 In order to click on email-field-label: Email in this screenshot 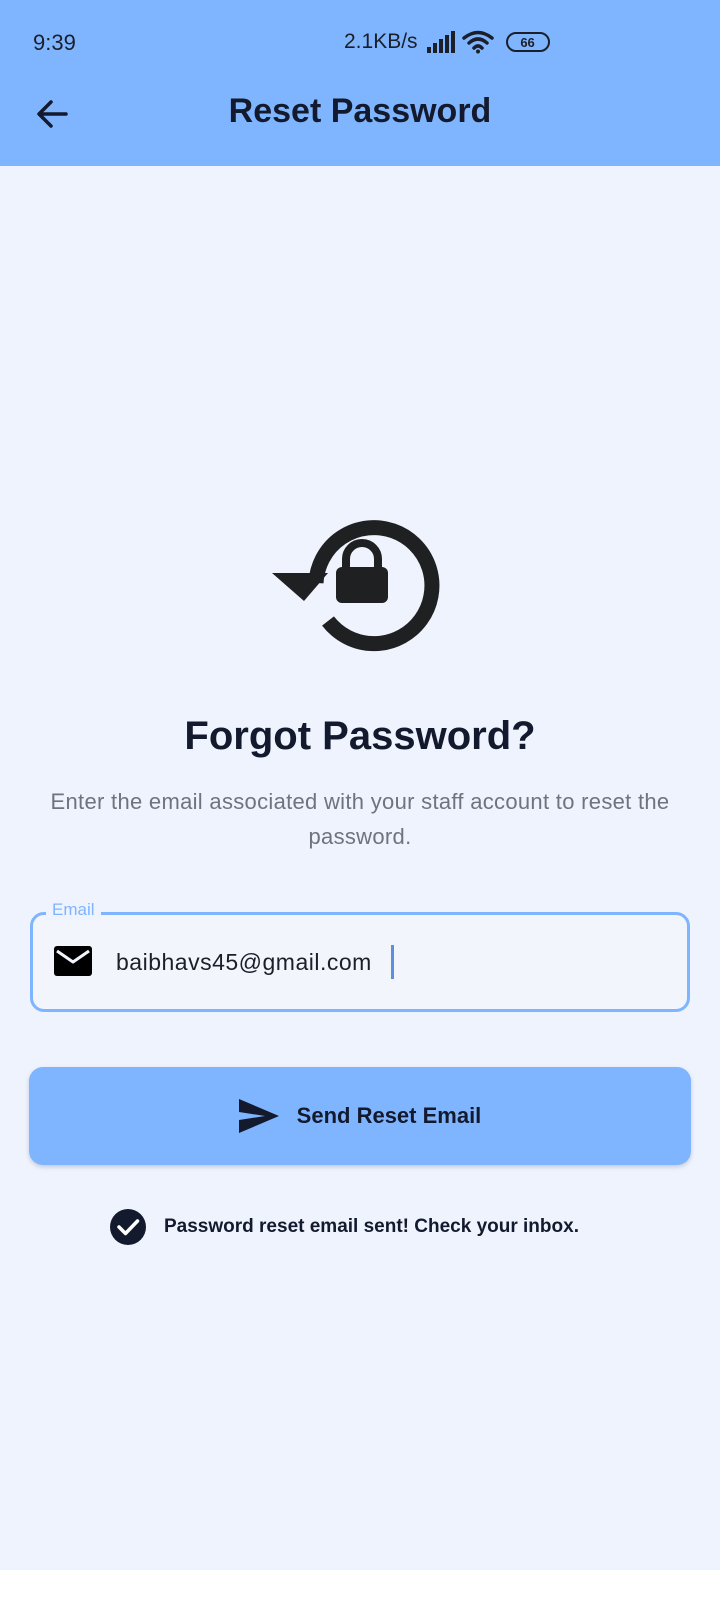, I will do `click(73, 910)`.